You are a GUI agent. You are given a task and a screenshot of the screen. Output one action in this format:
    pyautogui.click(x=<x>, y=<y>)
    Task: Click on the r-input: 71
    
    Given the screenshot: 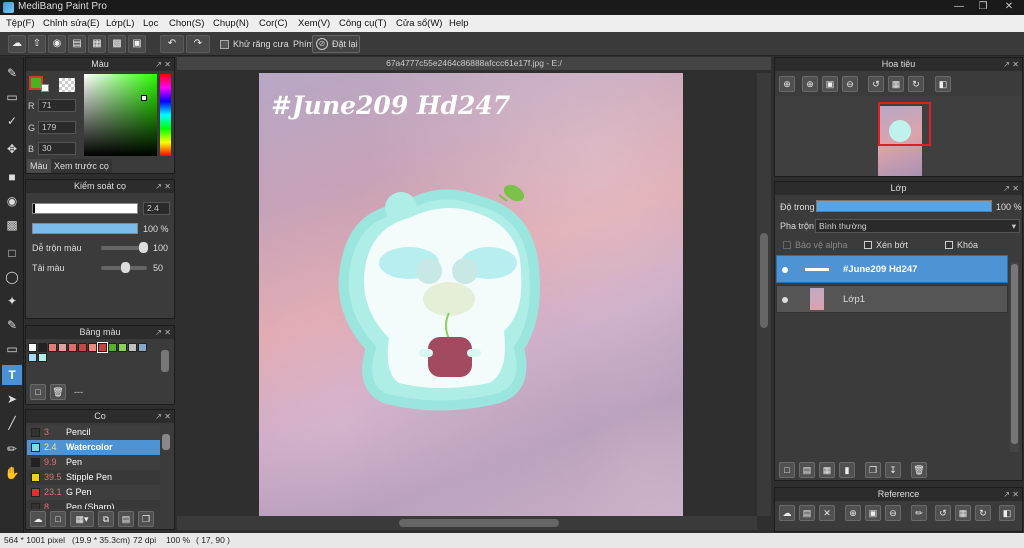 What is the action you would take?
    pyautogui.click(x=57, y=105)
    